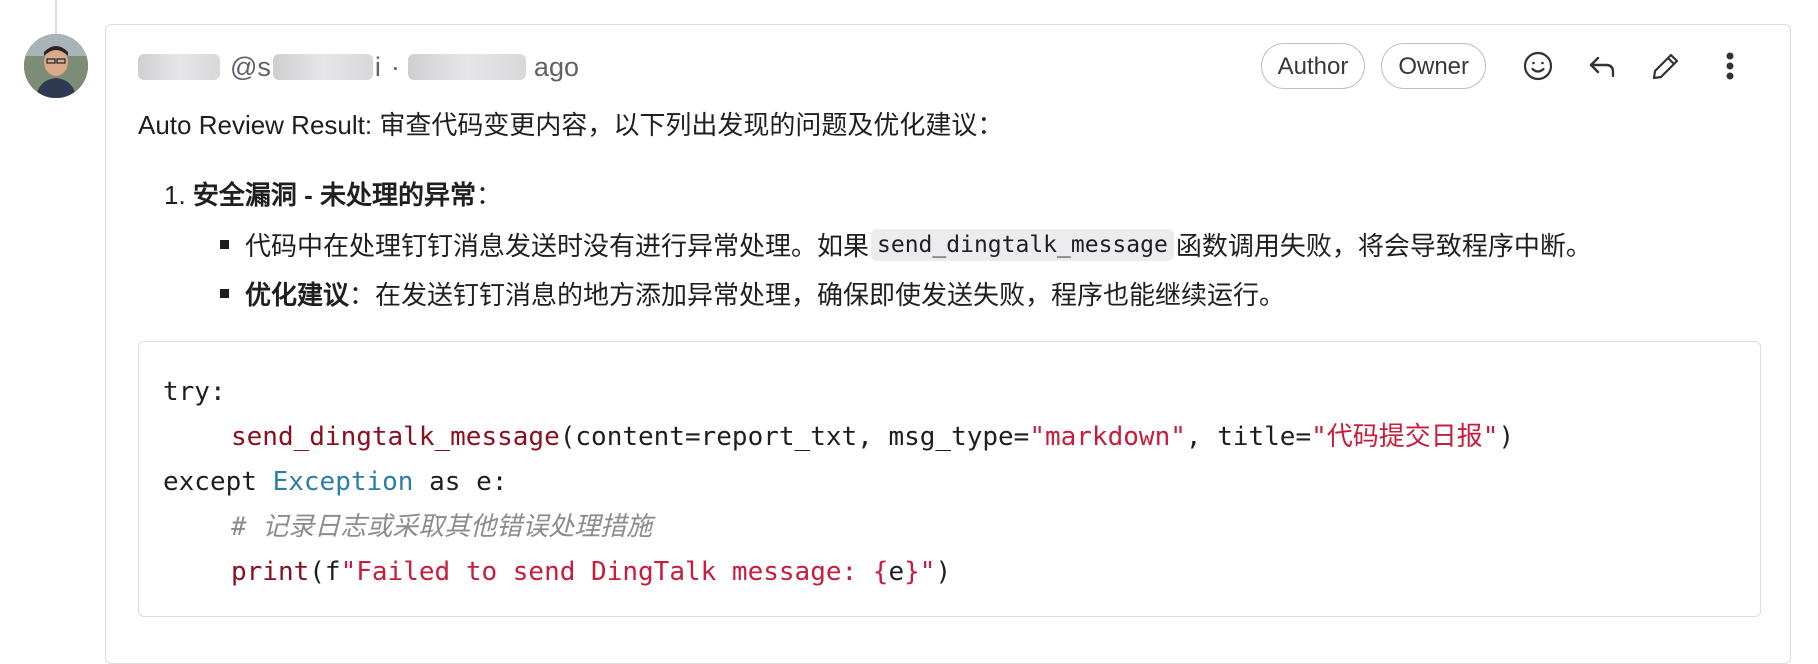 The width and height of the screenshot is (1818, 664). What do you see at coordinates (920, 572) in the screenshot?
I see `code-string: }"` at bounding box center [920, 572].